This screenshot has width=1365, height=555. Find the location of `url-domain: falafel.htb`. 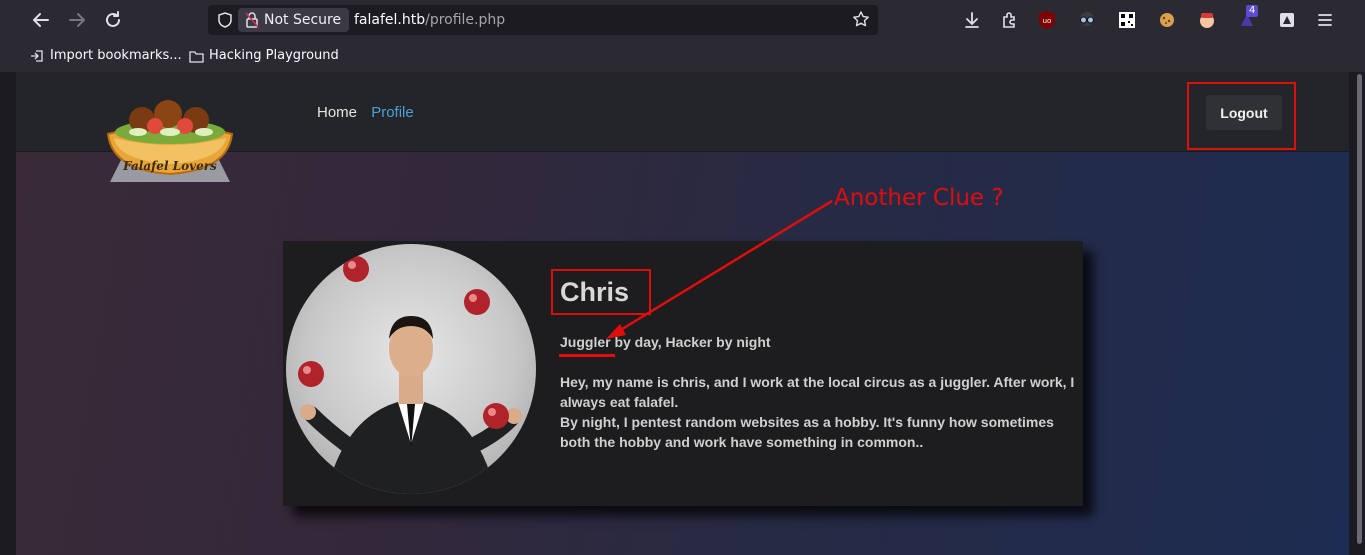

url-domain: falafel.htb is located at coordinates (390, 20).